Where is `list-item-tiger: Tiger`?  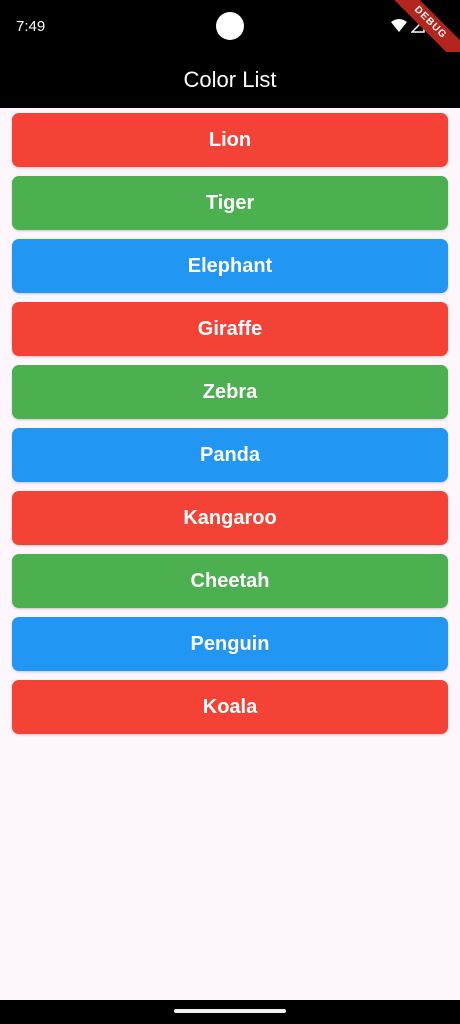 list-item-tiger: Tiger is located at coordinates (230, 203).